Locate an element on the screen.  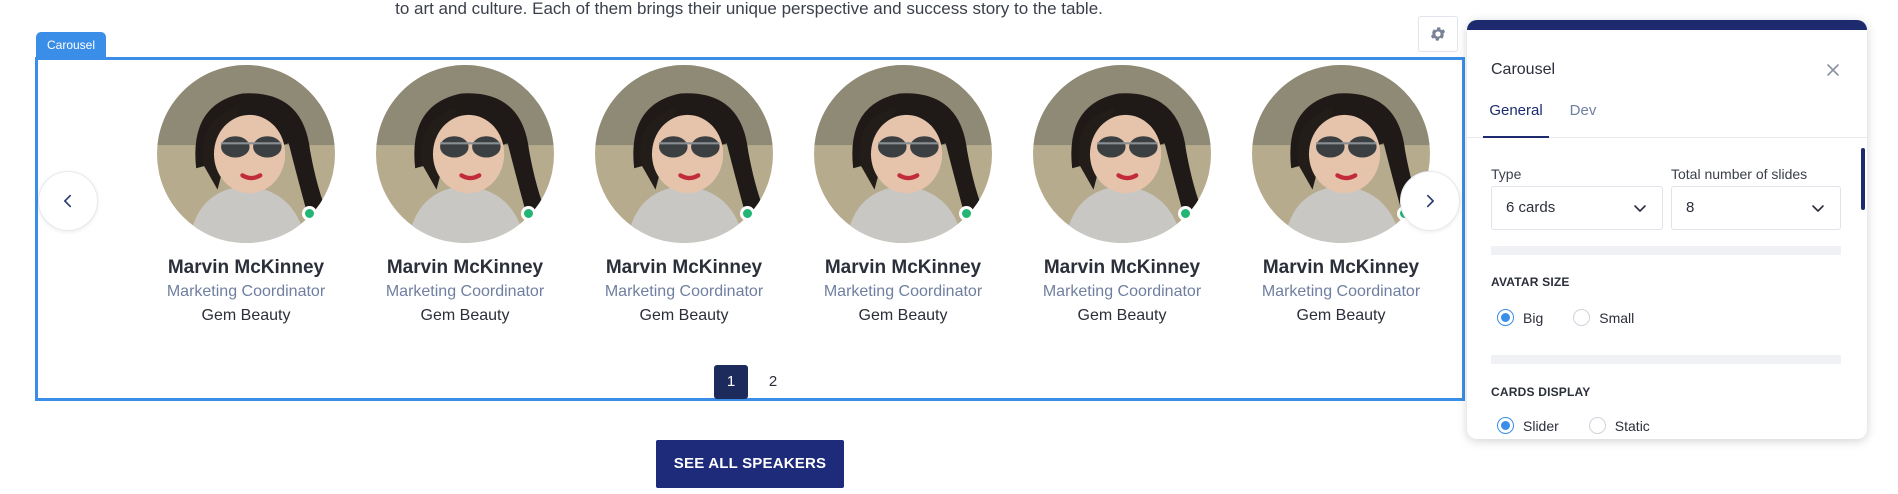
panel-close-button is located at coordinates (1833, 70).